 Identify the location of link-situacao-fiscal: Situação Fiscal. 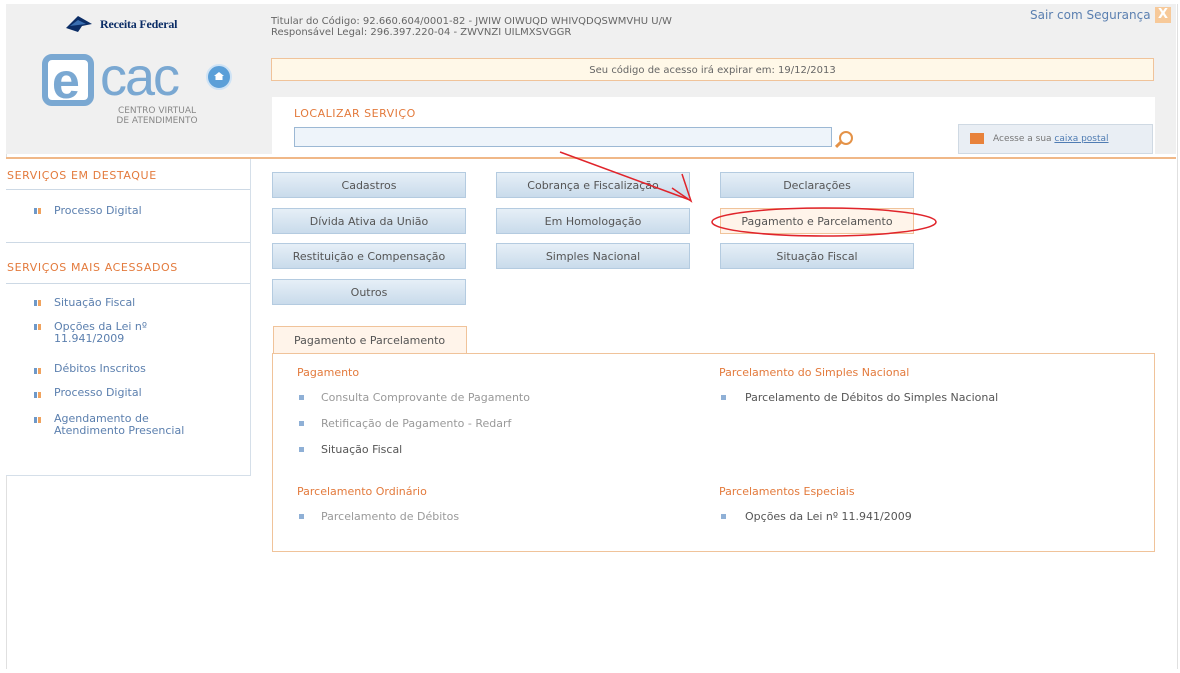
(361, 449).